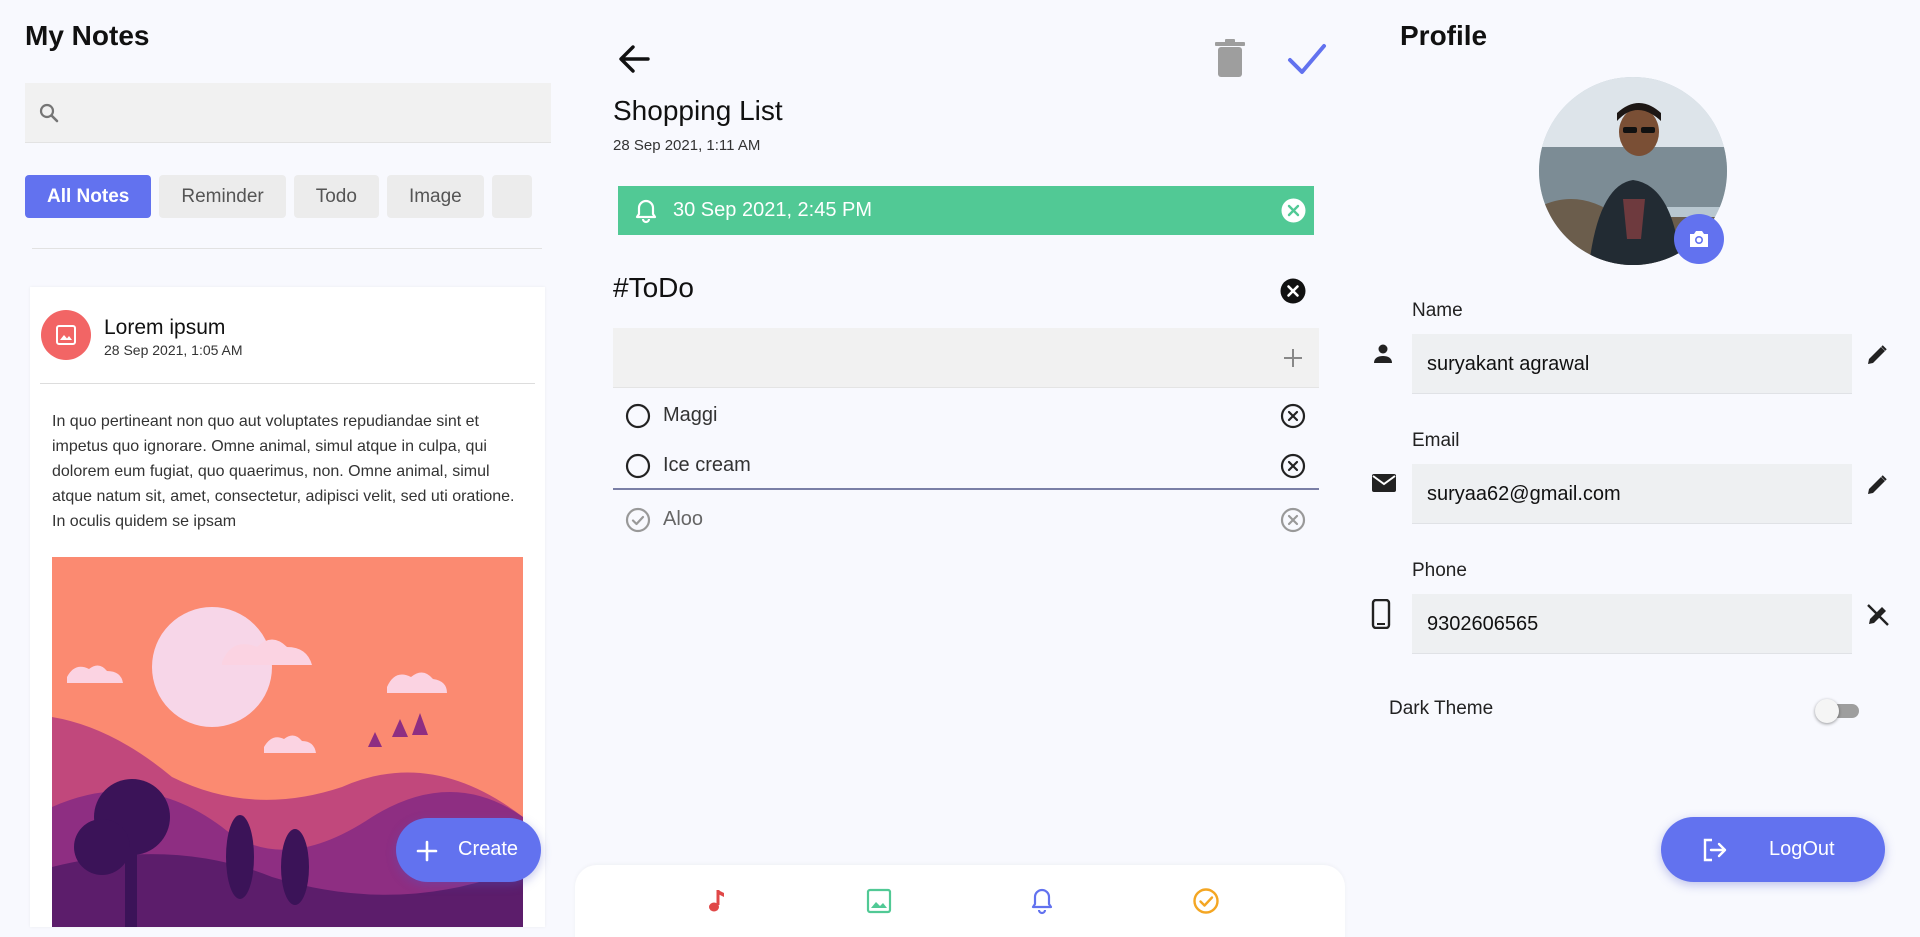 The height and width of the screenshot is (937, 1920). I want to click on change-photo-button, so click(1699, 239).